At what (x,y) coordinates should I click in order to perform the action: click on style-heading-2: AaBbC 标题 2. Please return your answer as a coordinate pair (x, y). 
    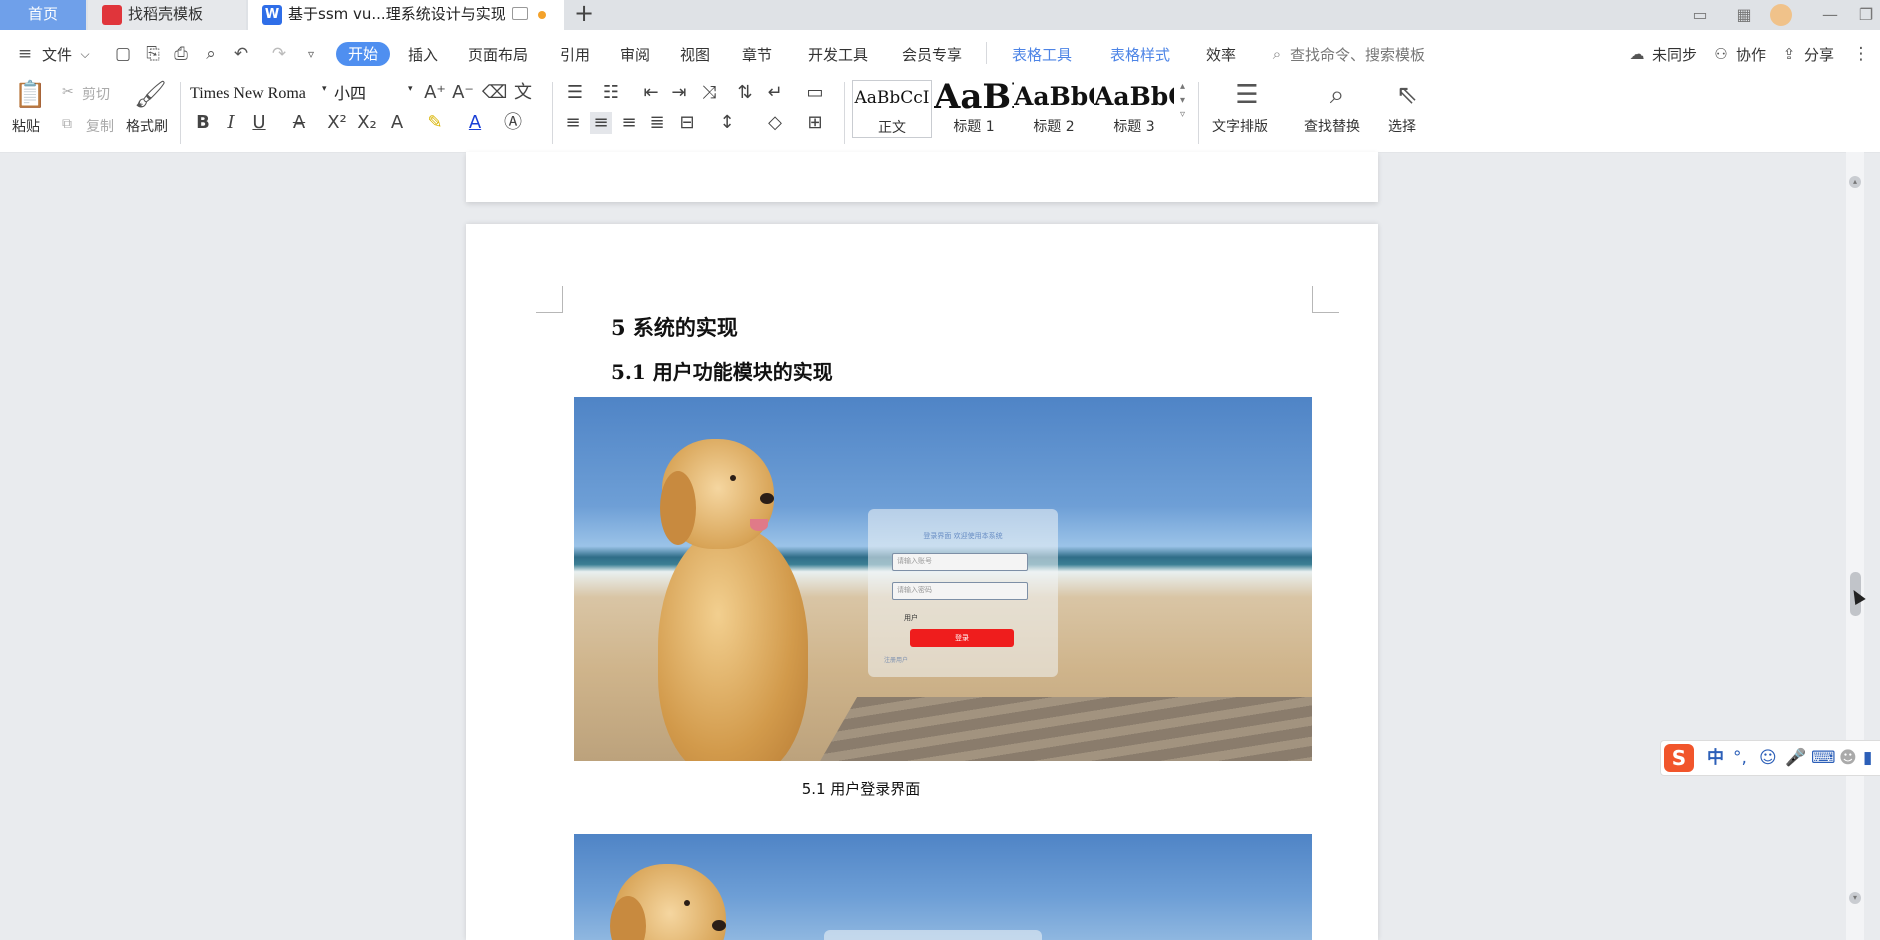
    Looking at the image, I should click on (1054, 109).